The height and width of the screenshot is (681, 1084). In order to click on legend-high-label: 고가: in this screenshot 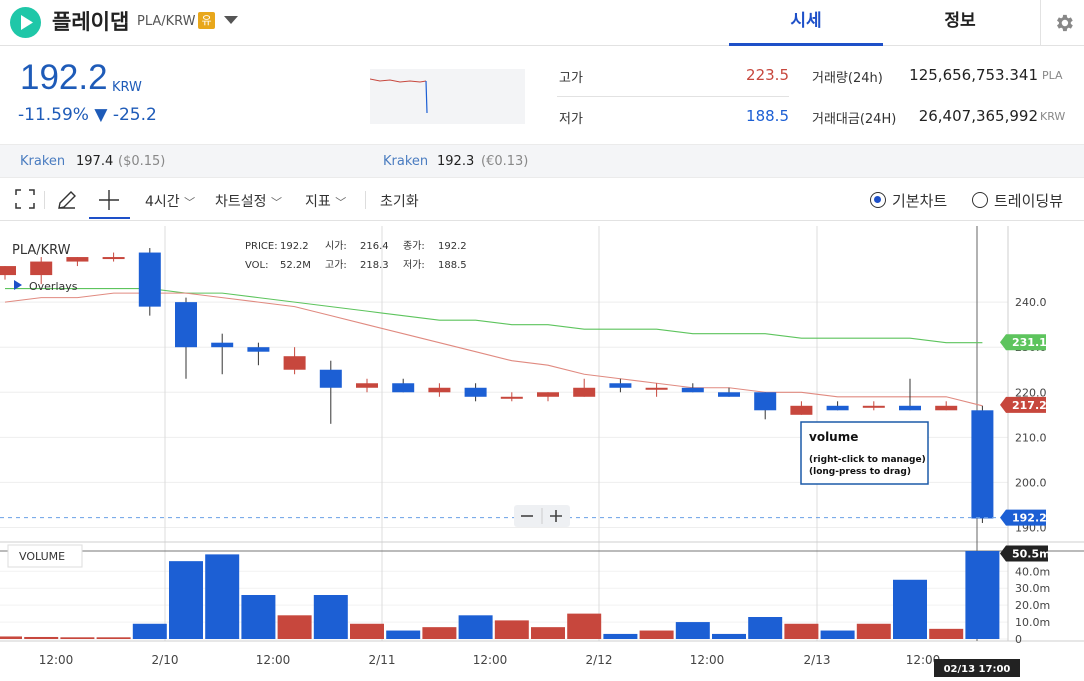, I will do `click(336, 265)`.